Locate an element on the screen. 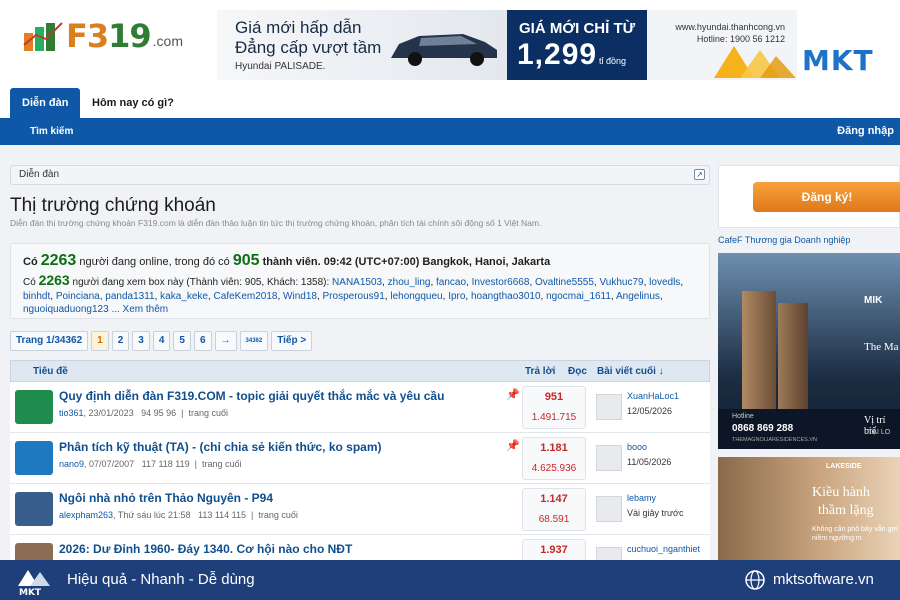 The height and width of the screenshot is (600, 900). mkt-watermark-text: MKT is located at coordinates (838, 60).